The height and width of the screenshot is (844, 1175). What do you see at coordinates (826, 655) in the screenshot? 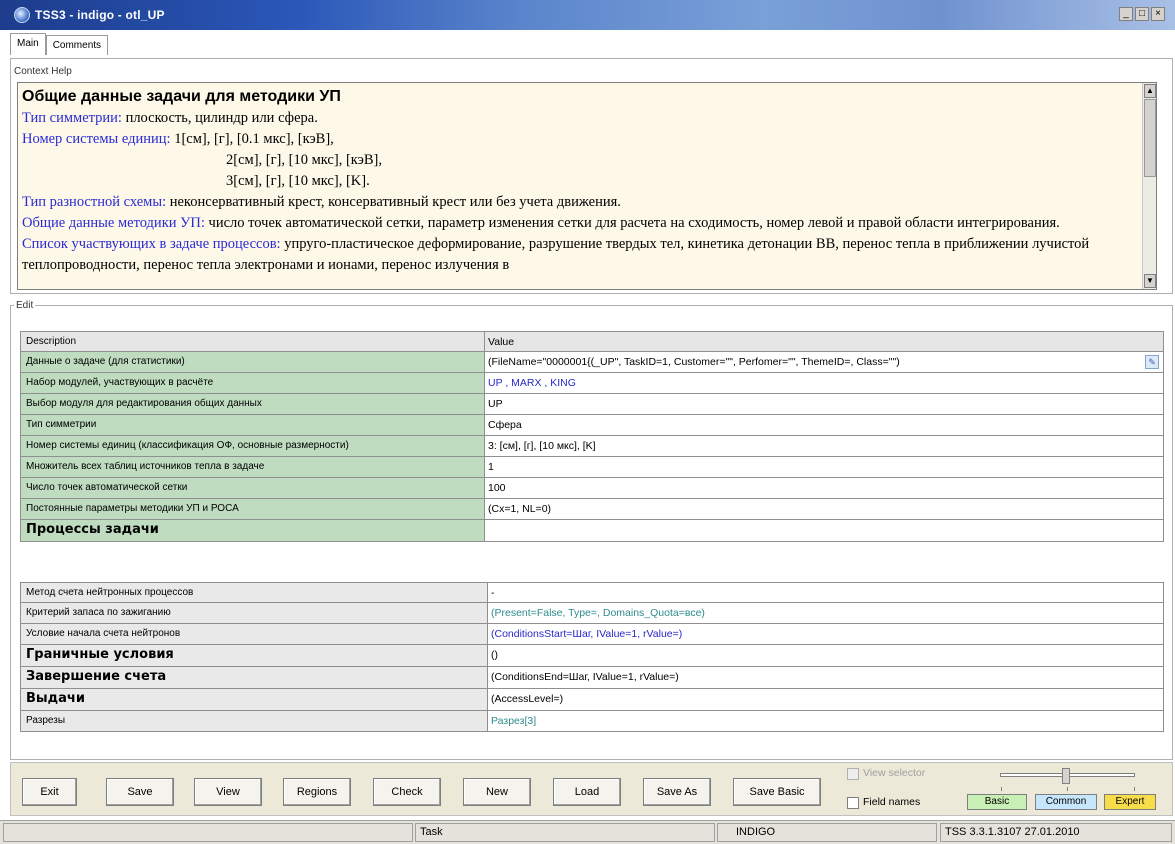
I see `row-value: ()` at bounding box center [826, 655].